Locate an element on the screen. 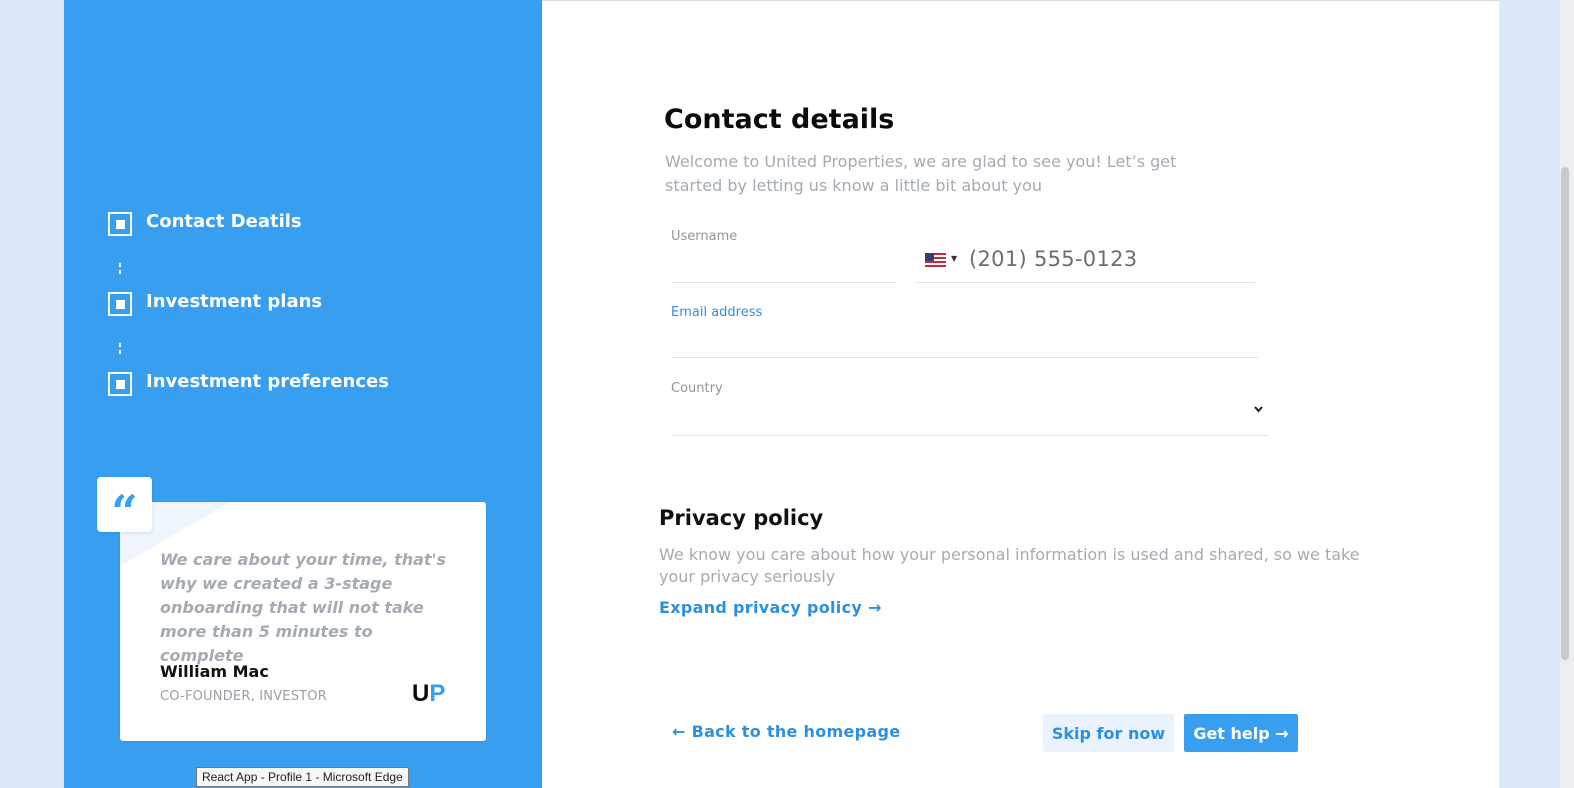  email-input is located at coordinates (964, 357).